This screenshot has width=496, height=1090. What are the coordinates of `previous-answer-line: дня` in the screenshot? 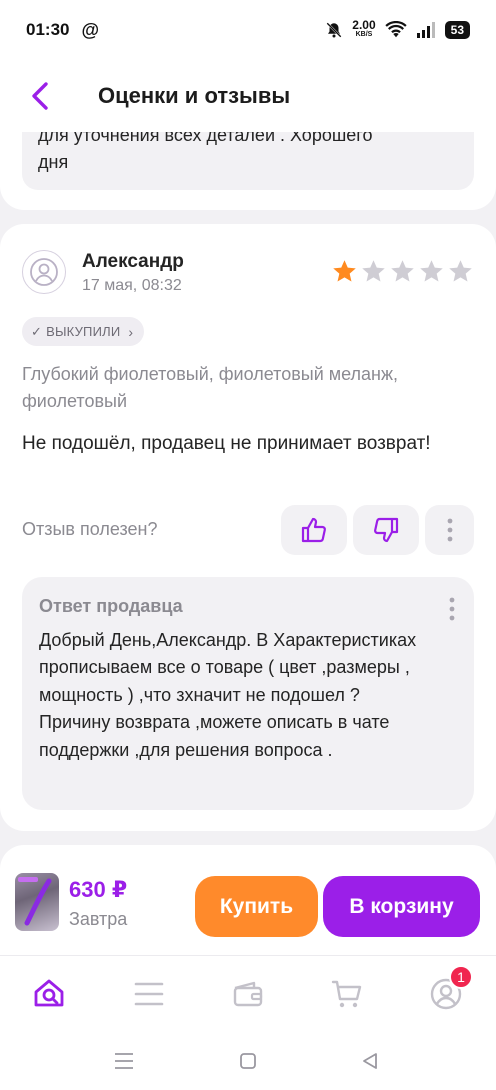 It's located at (53, 162).